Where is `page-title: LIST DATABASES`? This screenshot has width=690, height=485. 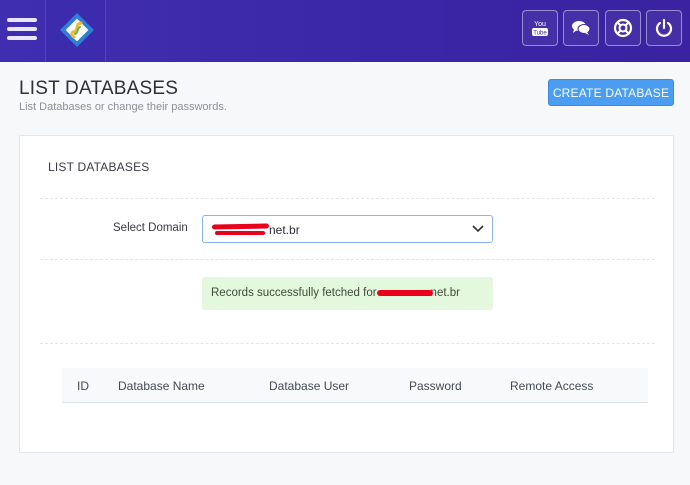 page-title: LIST DATABASES is located at coordinates (99, 88).